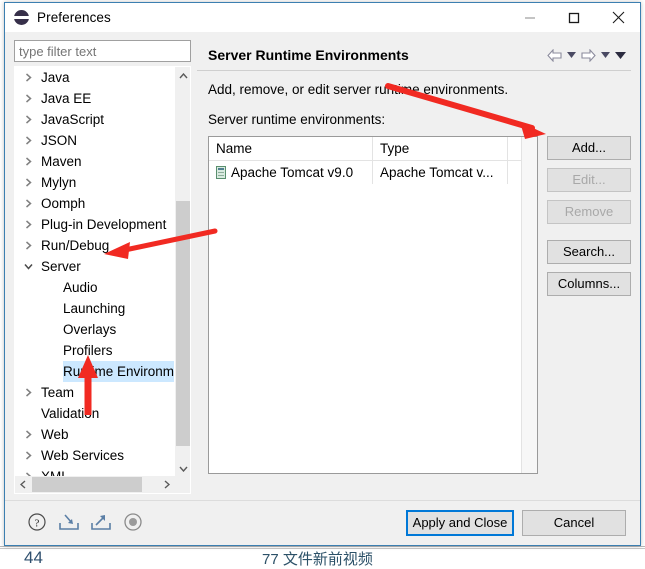  I want to click on tree-horizontal-scrollbar, so click(102, 484).